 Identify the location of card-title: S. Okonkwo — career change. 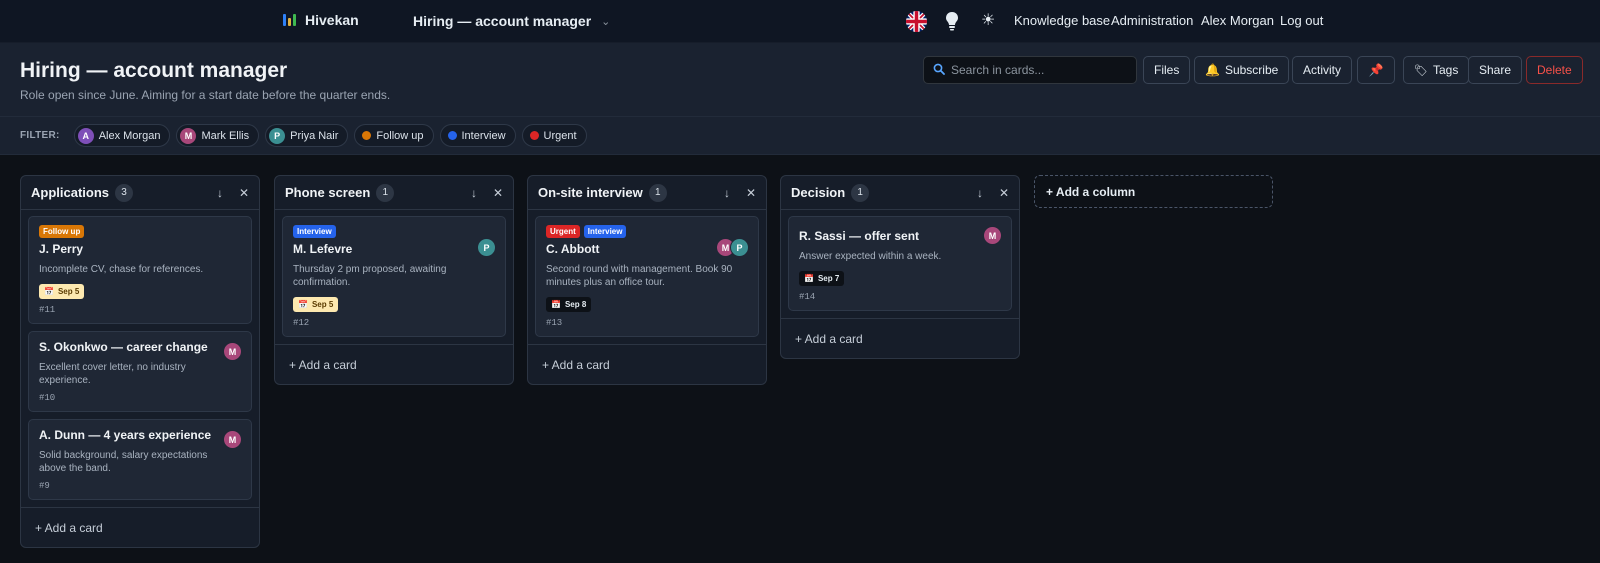
(123, 347).